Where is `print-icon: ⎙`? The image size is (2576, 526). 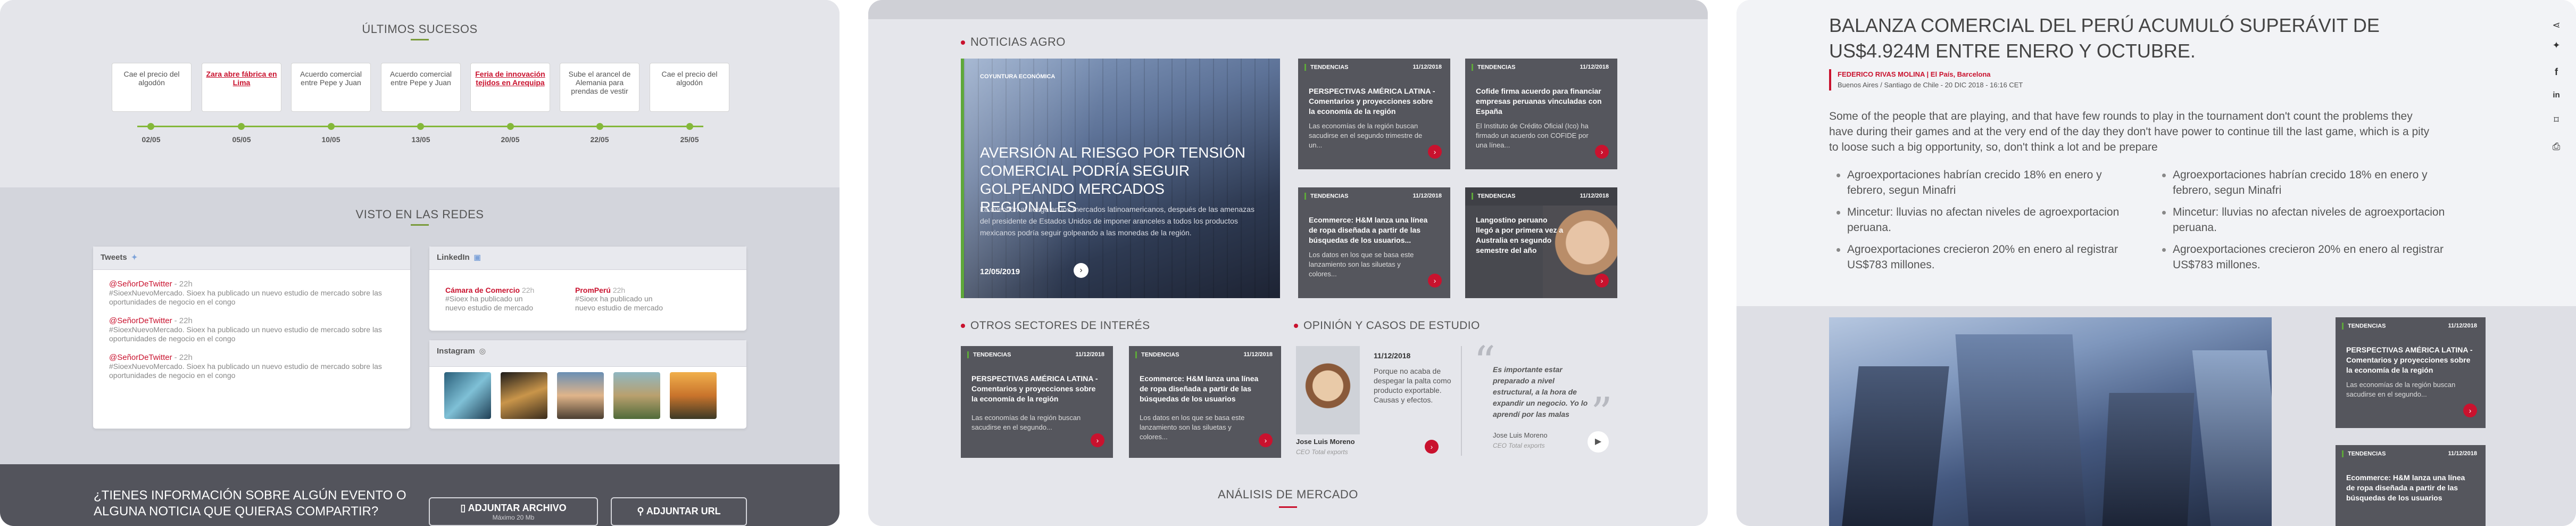
print-icon: ⎙ is located at coordinates (2556, 146).